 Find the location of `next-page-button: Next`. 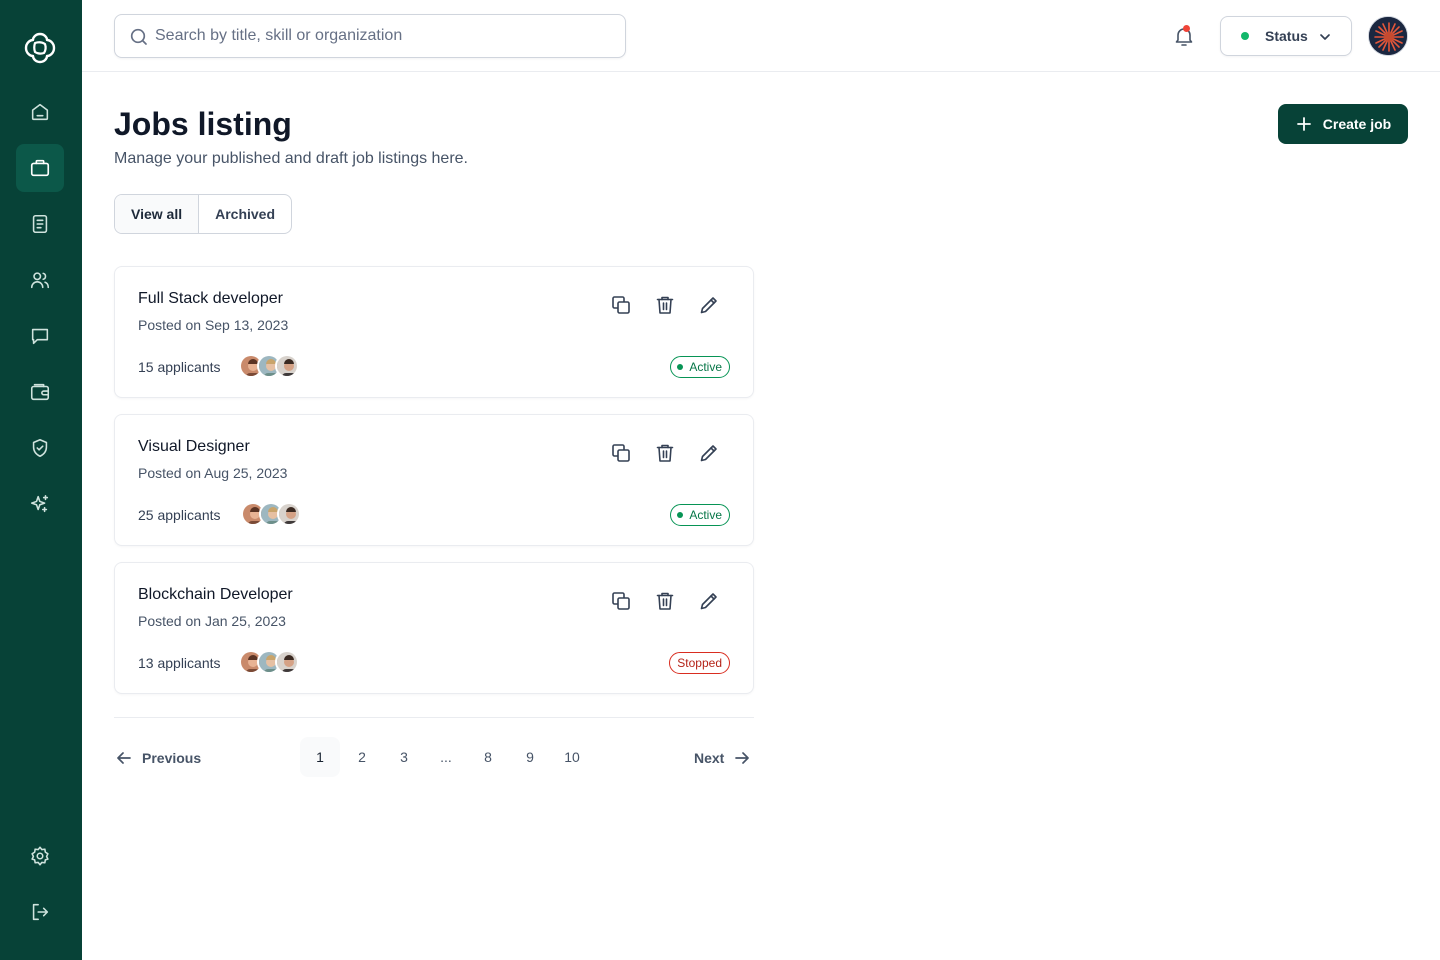

next-page-button: Next is located at coordinates (723, 758).